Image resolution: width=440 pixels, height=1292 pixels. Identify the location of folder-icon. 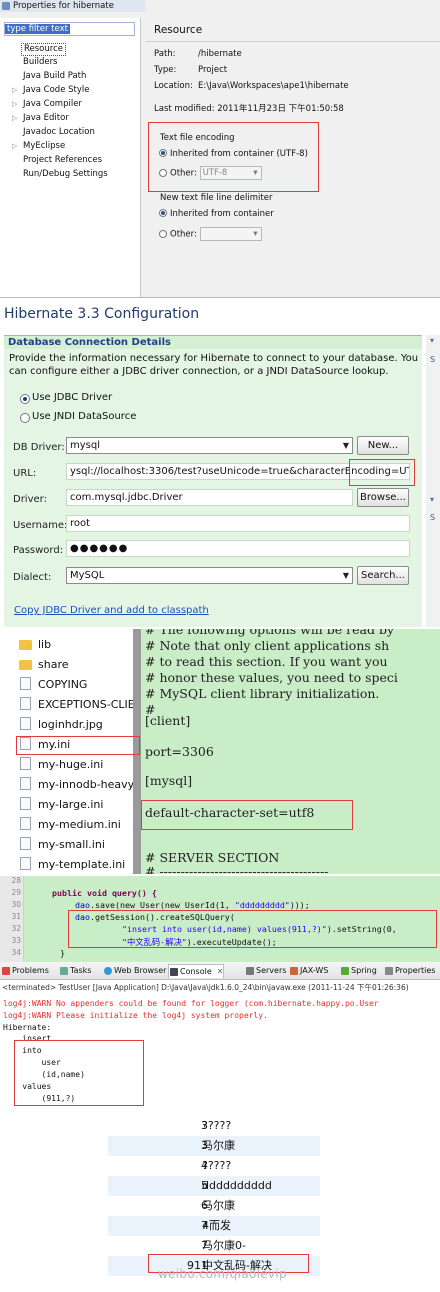
(25, 665).